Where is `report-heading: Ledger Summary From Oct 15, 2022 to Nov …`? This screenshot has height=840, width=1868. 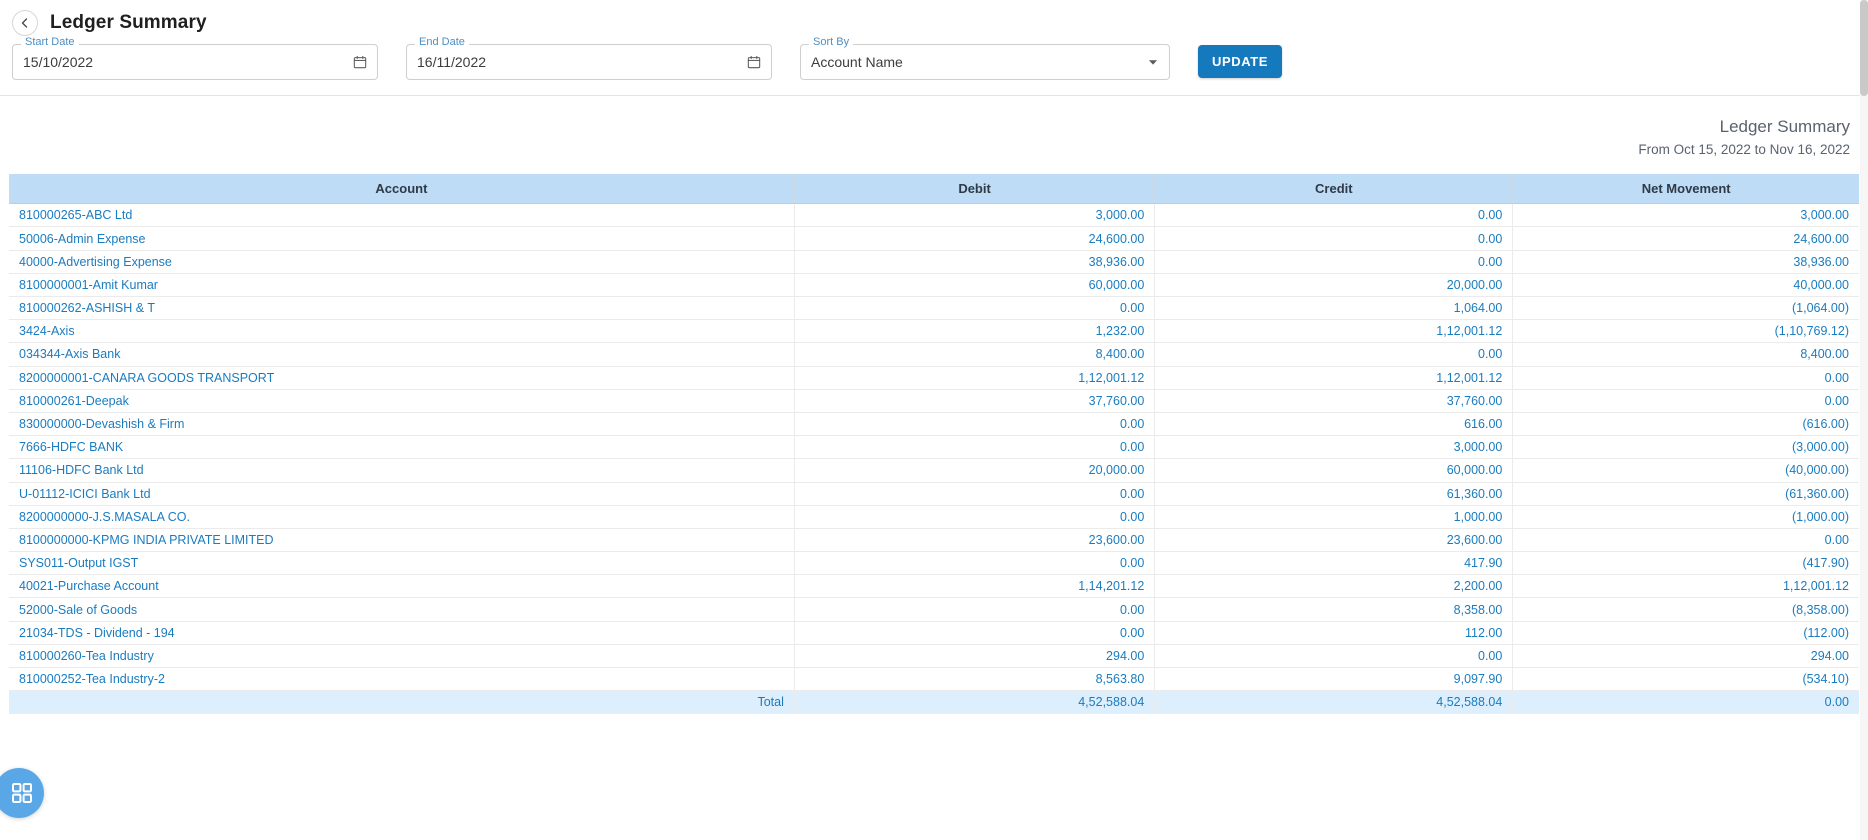 report-heading: Ledger Summary From Oct 15, 2022 to Nov … is located at coordinates (934, 135).